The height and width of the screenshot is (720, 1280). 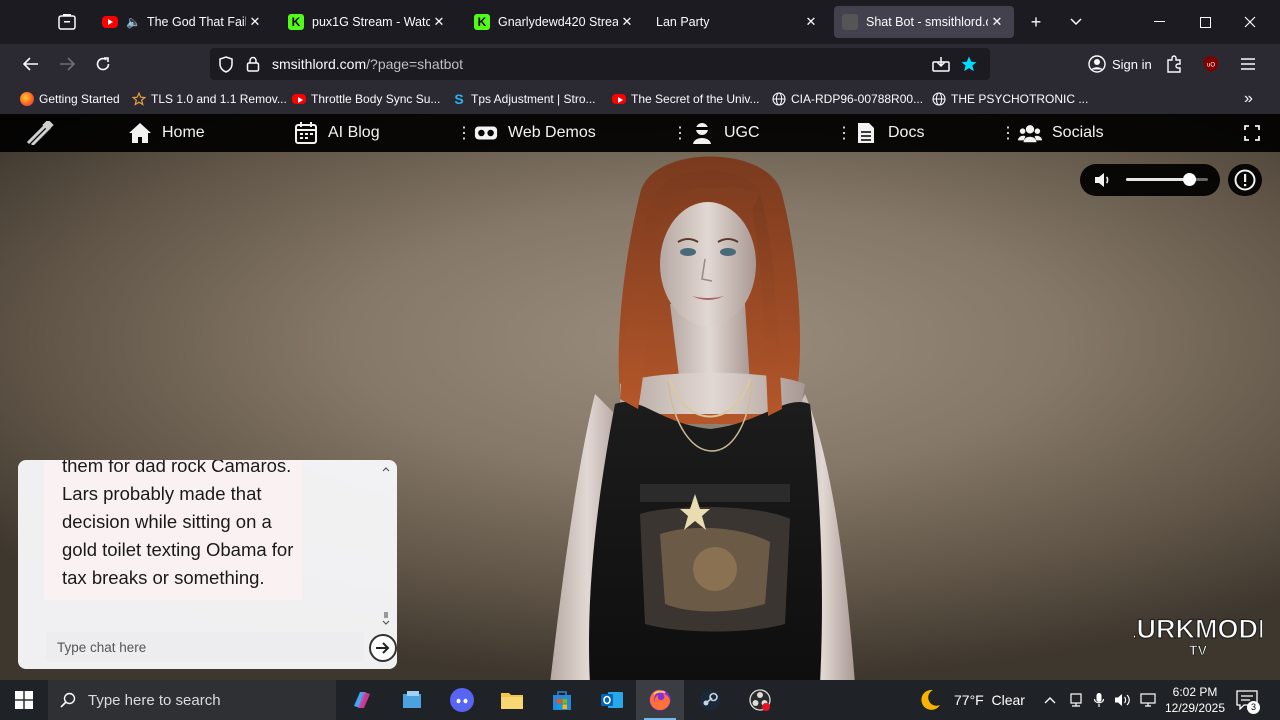 What do you see at coordinates (412, 700) in the screenshot?
I see `file-explorer-alt-icon` at bounding box center [412, 700].